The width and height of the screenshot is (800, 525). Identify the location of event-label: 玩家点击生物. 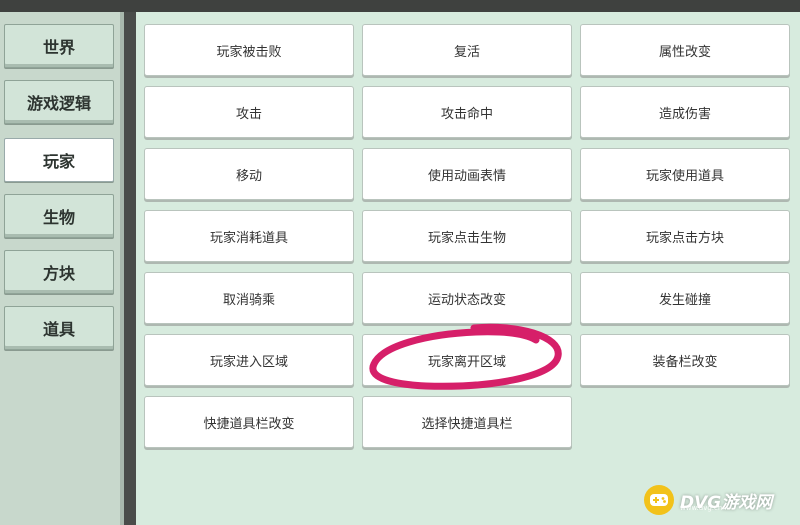
(466, 238).